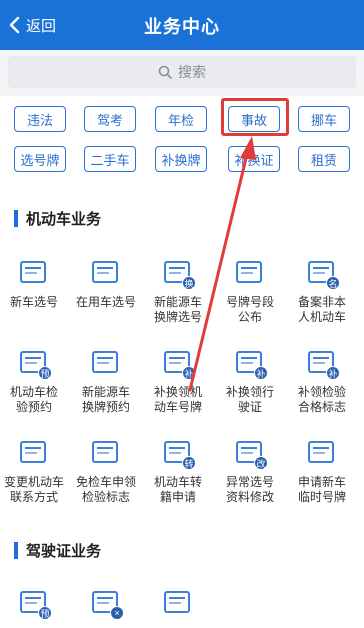 This screenshot has width=364, height=628. What do you see at coordinates (250, 381) in the screenshot?
I see `service-item: 补补换领行 驶证` at bounding box center [250, 381].